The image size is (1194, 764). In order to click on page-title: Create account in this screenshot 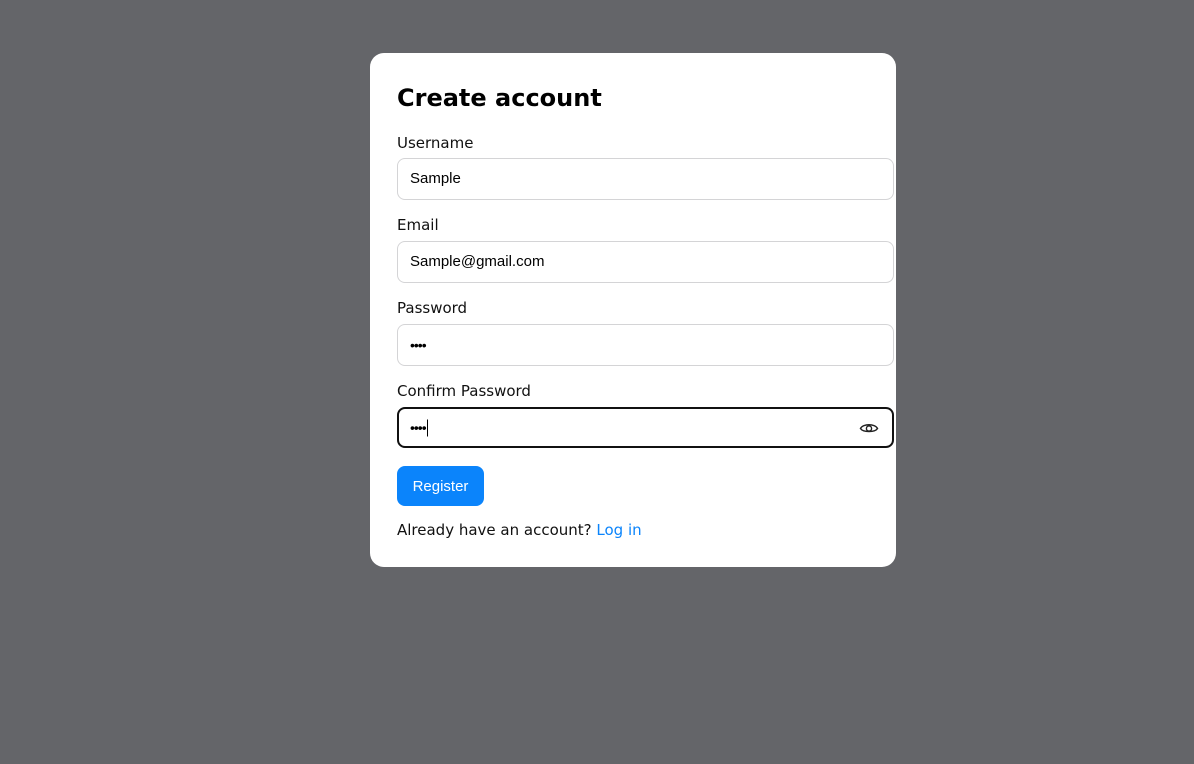, I will do `click(499, 98)`.